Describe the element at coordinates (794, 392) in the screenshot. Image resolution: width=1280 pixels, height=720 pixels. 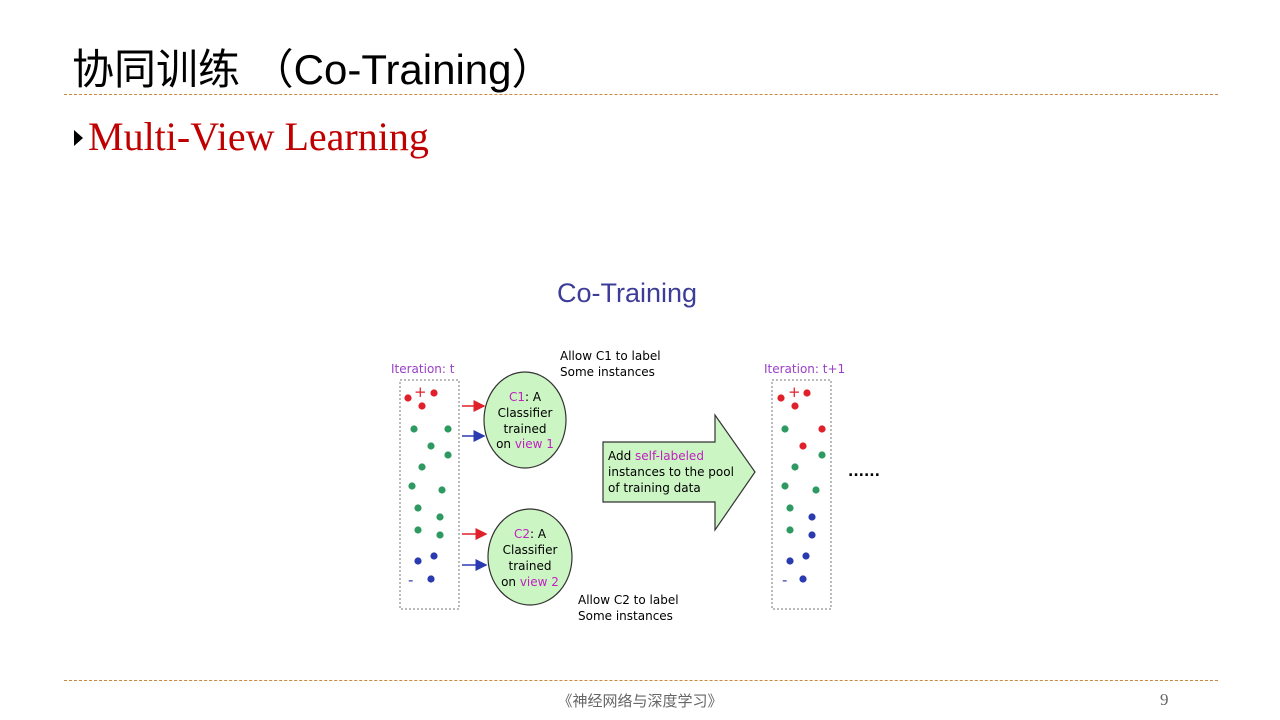
I see `right-plus-sign: +` at that location.